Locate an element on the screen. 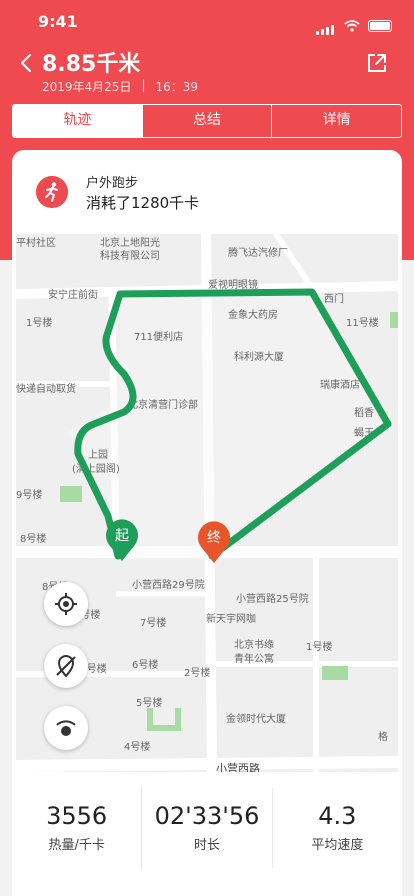 Image resolution: width=414 pixels, height=896 pixels. tab-track: 轨迹 is located at coordinates (78, 121).